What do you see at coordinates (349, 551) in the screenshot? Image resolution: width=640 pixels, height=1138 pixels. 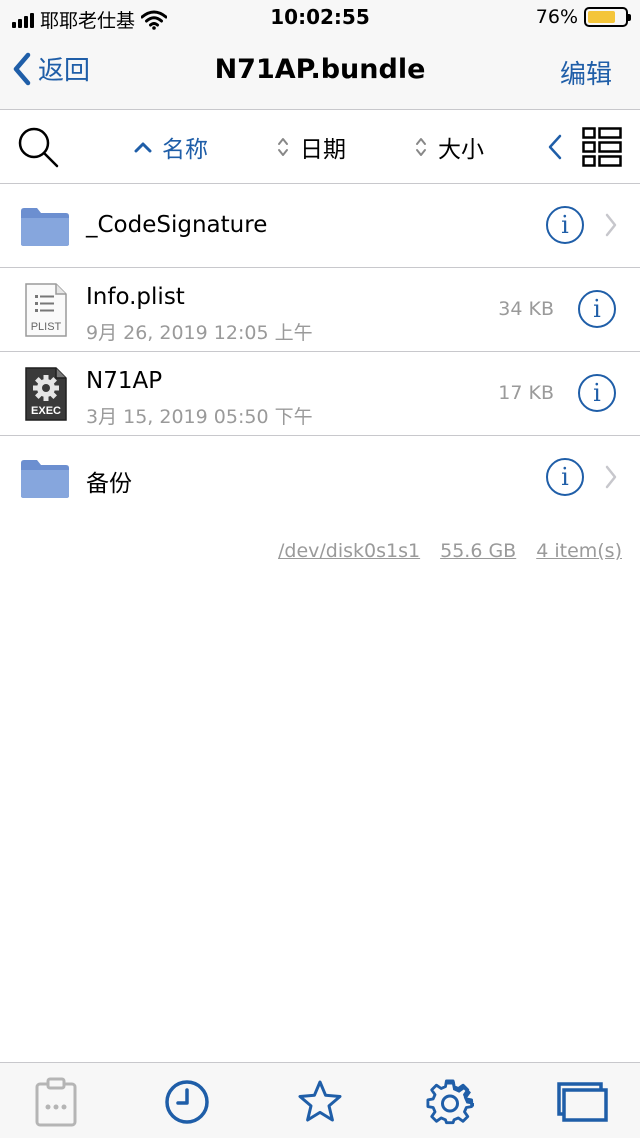 I see `device-path-link: /dev/disk0s1s1` at bounding box center [349, 551].